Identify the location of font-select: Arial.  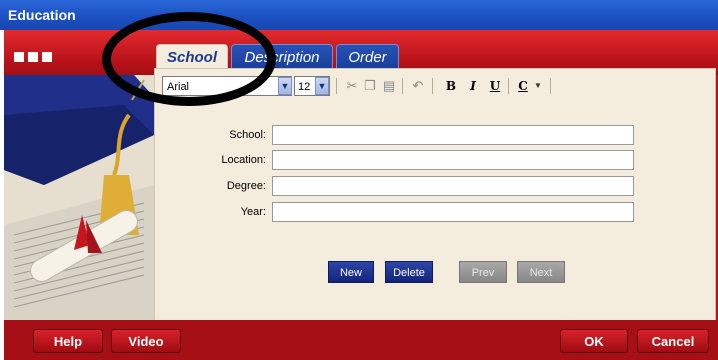
(227, 86).